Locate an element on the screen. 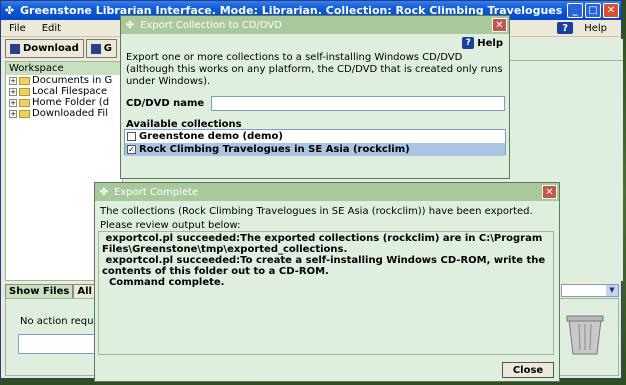  menu-edit: Edit is located at coordinates (51, 28).